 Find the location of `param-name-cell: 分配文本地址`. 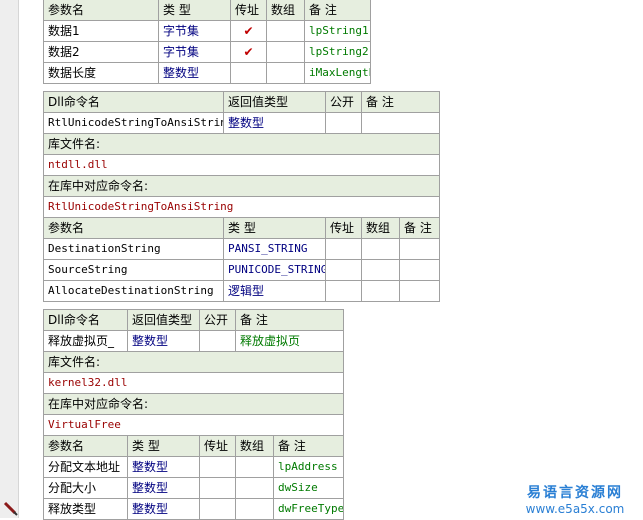

param-name-cell: 分配文本地址 is located at coordinates (85, 467).